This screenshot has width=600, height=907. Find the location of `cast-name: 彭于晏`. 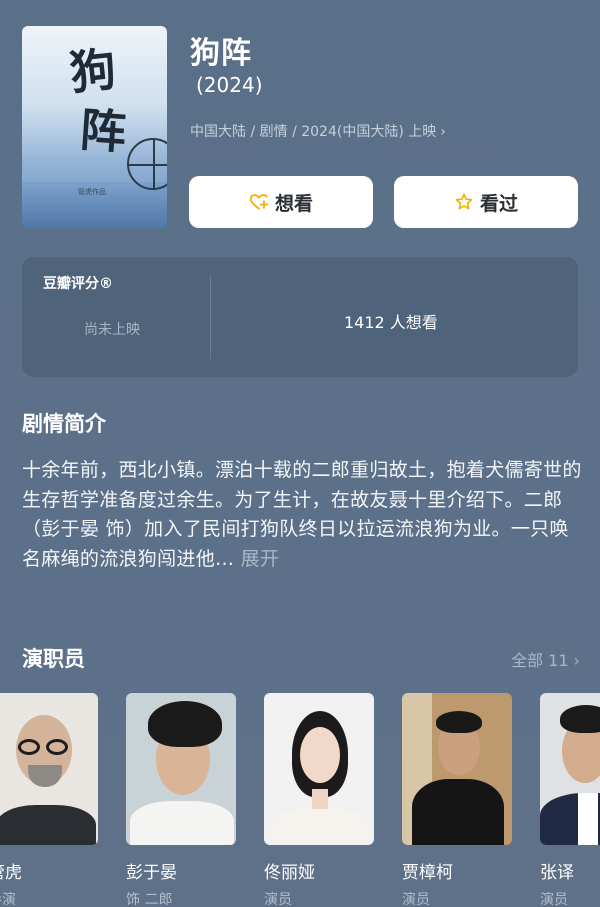

cast-name: 彭于晏 is located at coordinates (151, 873).